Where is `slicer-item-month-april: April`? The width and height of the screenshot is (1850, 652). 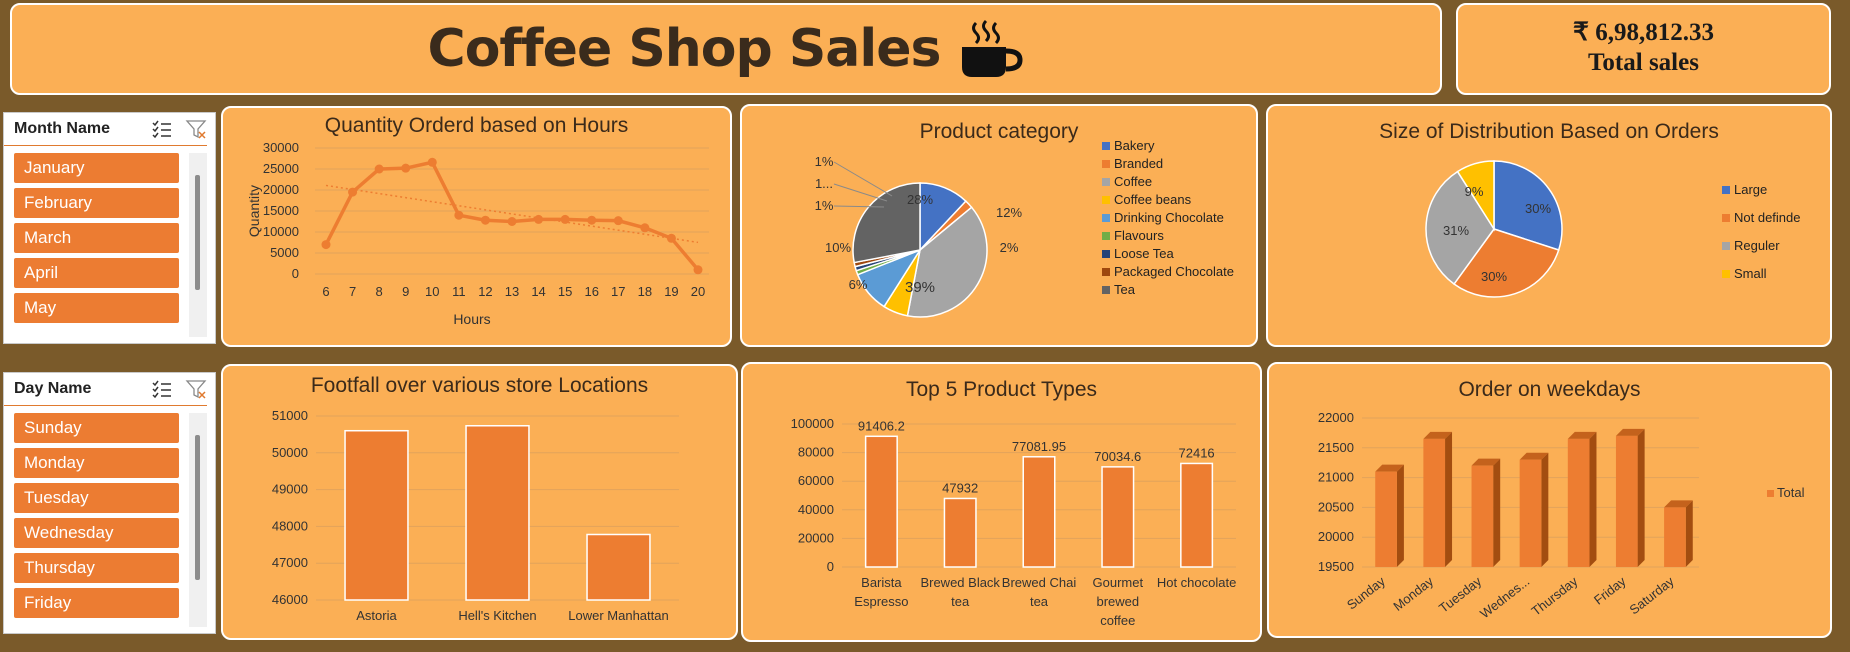
slicer-item-month-april: April is located at coordinates (96, 273).